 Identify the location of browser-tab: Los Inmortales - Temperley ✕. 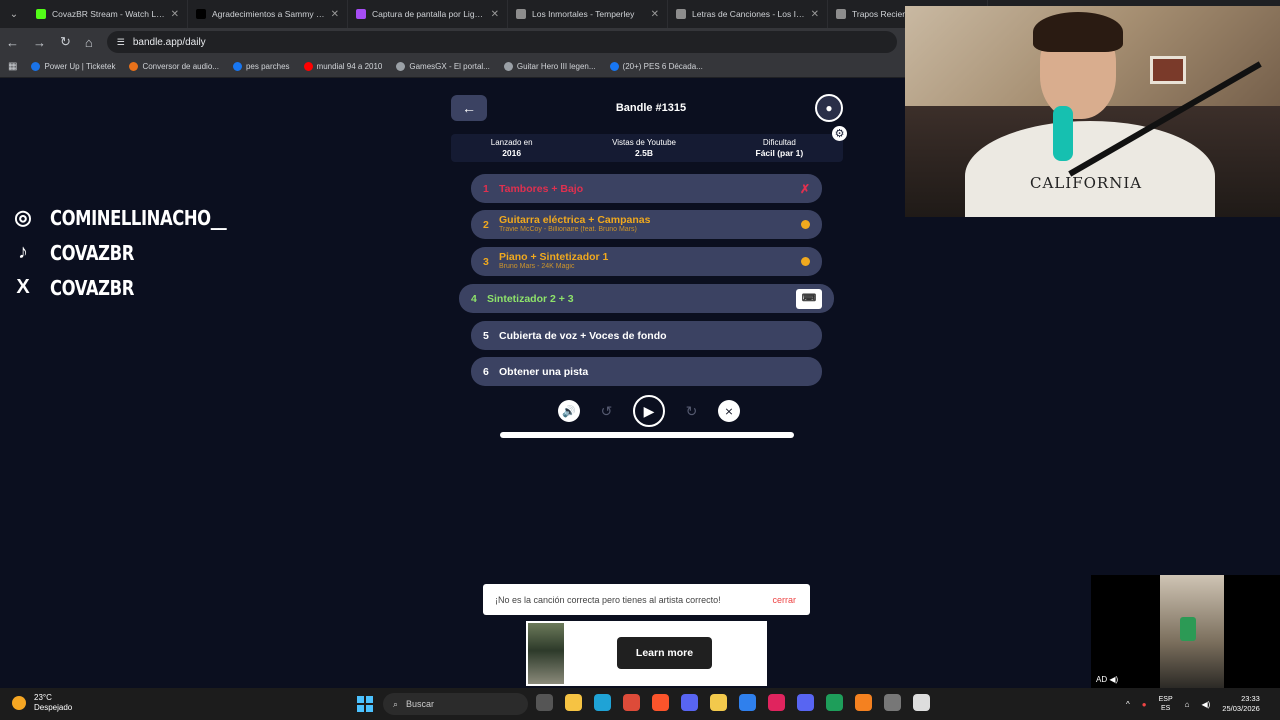
(588, 14).